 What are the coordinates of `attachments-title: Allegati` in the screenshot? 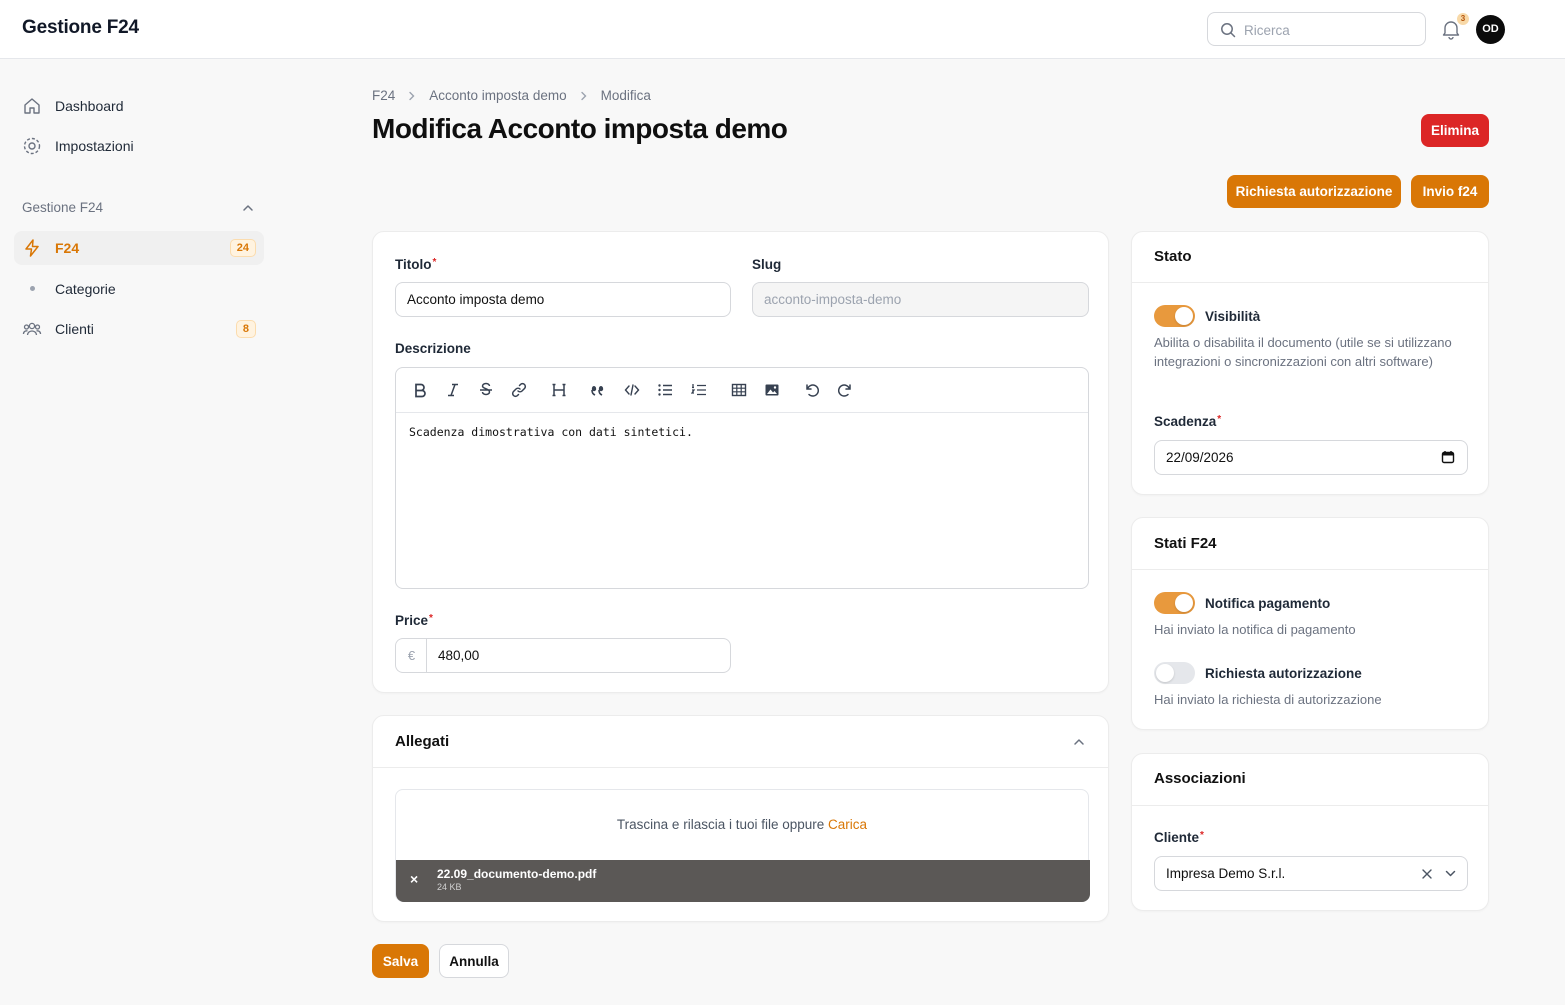 It's located at (422, 741).